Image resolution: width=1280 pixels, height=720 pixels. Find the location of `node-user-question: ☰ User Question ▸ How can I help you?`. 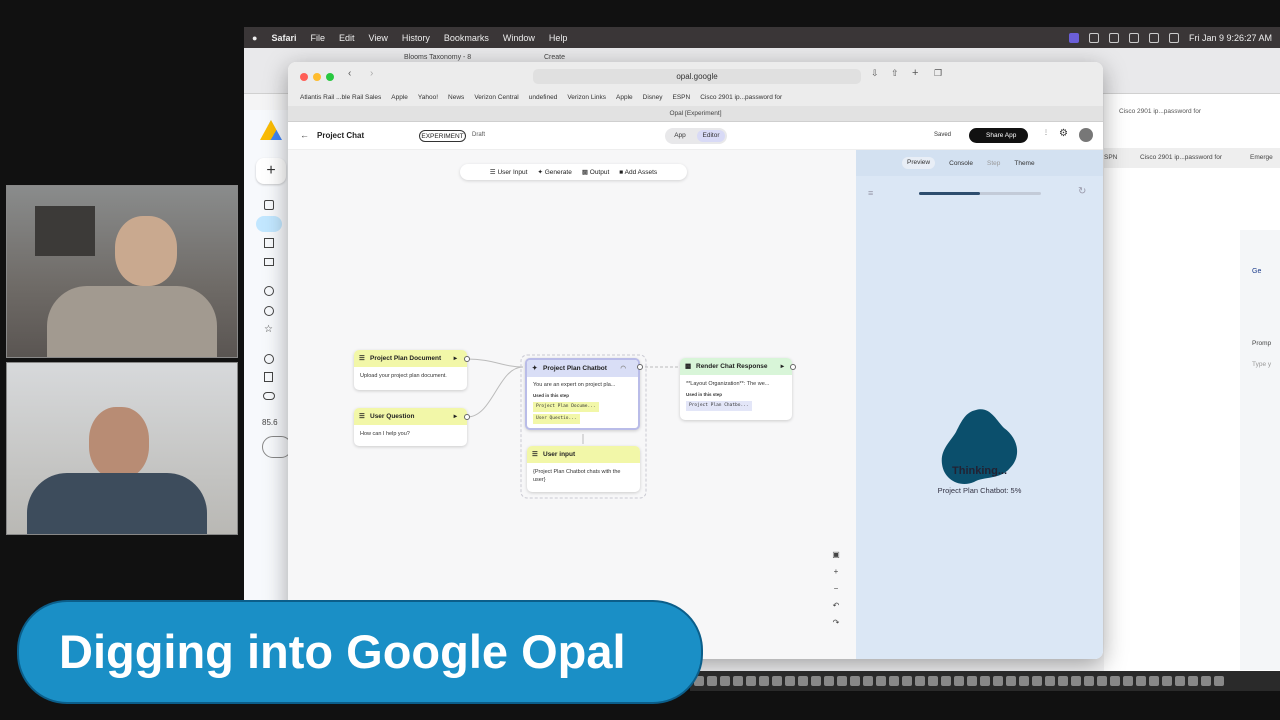

node-user-question: ☰ User Question ▸ How can I help you? is located at coordinates (410, 427).